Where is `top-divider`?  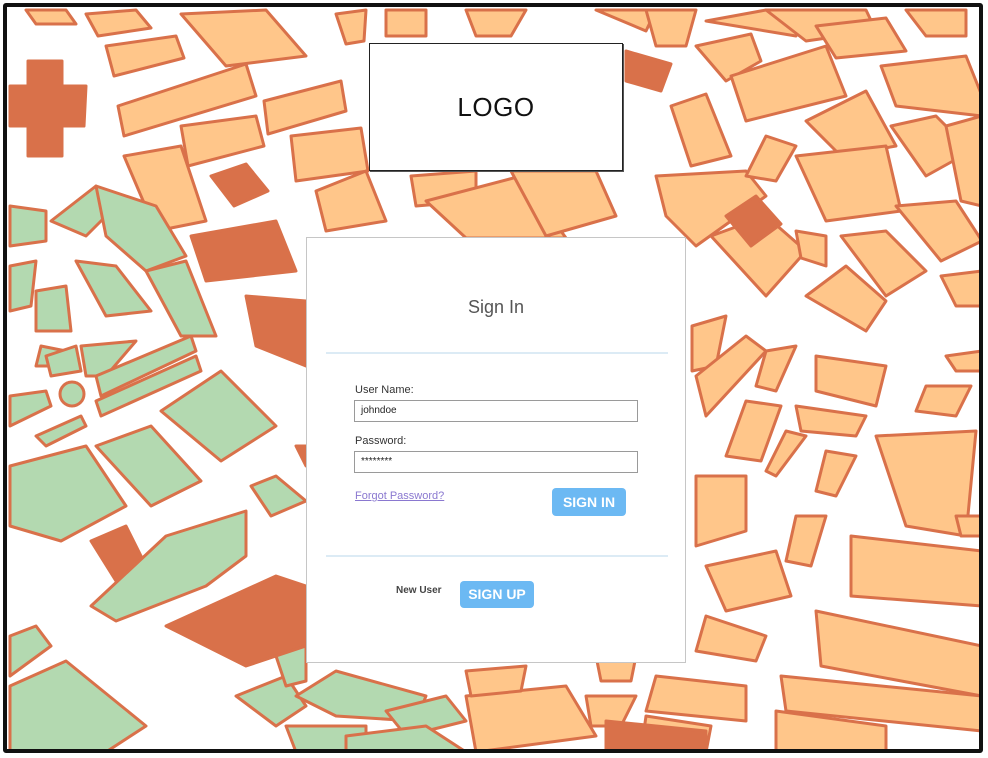 top-divider is located at coordinates (497, 353).